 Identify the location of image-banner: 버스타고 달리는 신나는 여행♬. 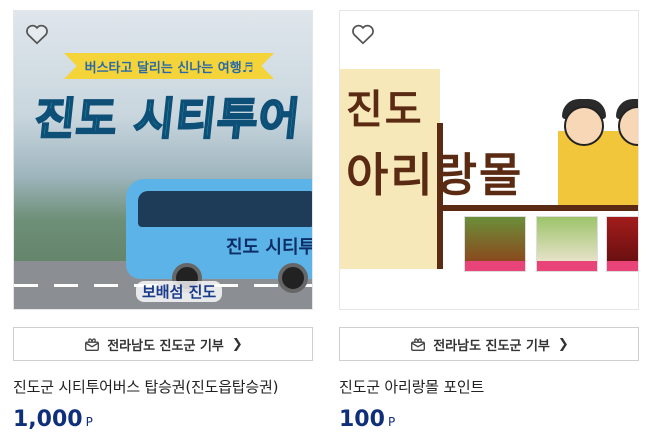
(169, 66).